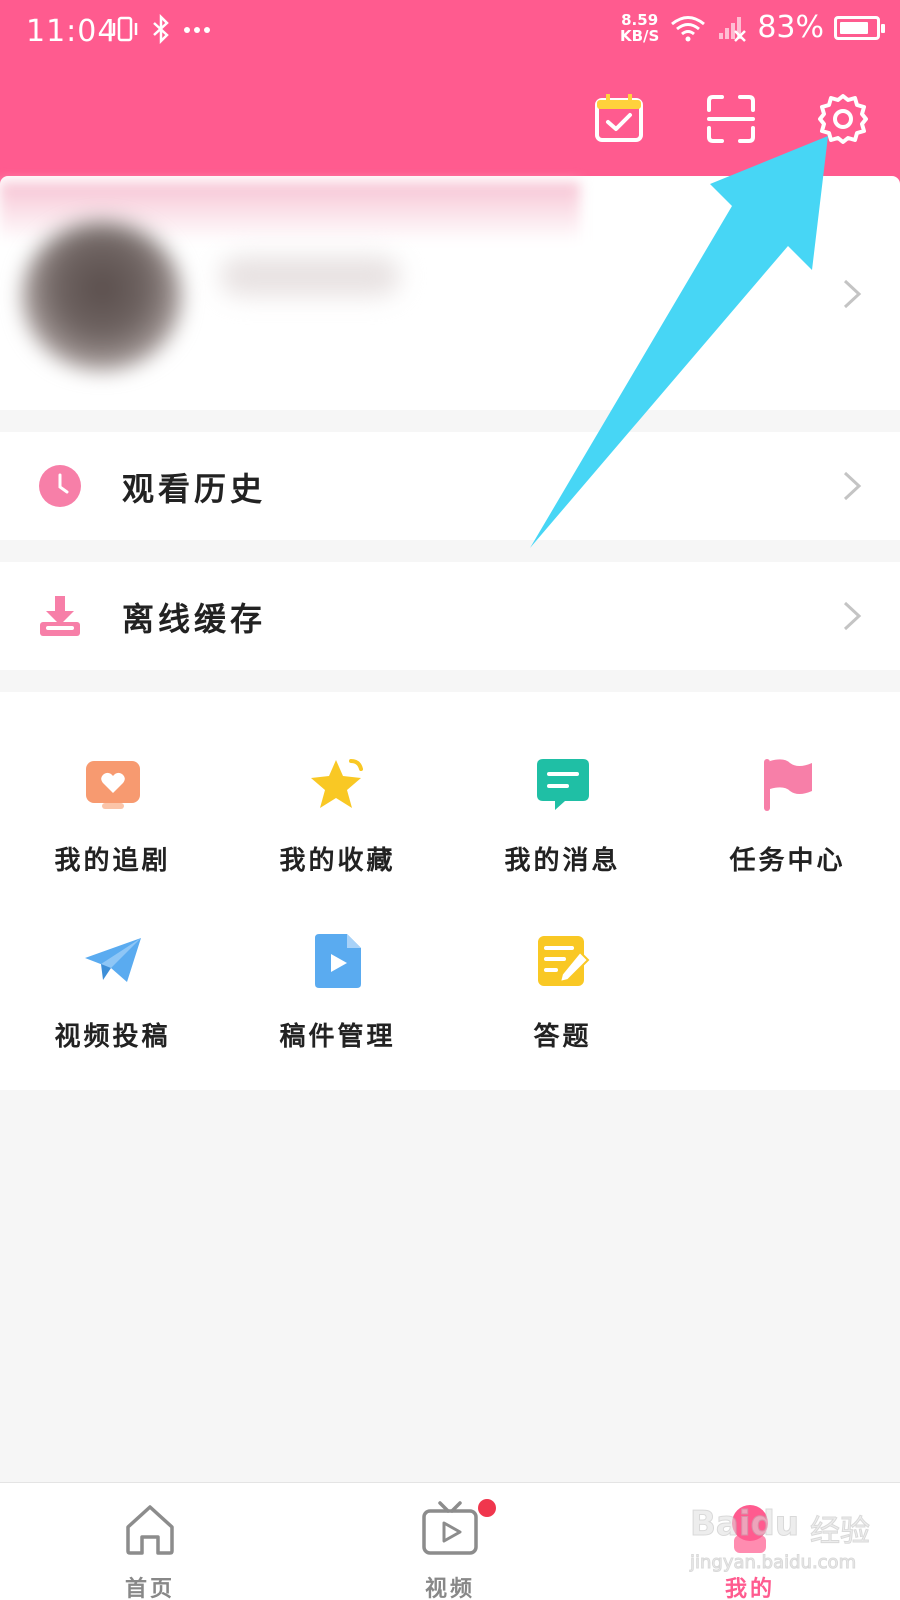  What do you see at coordinates (337, 861) in the screenshot?
I see `grid-item-label: 我的收藏` at bounding box center [337, 861].